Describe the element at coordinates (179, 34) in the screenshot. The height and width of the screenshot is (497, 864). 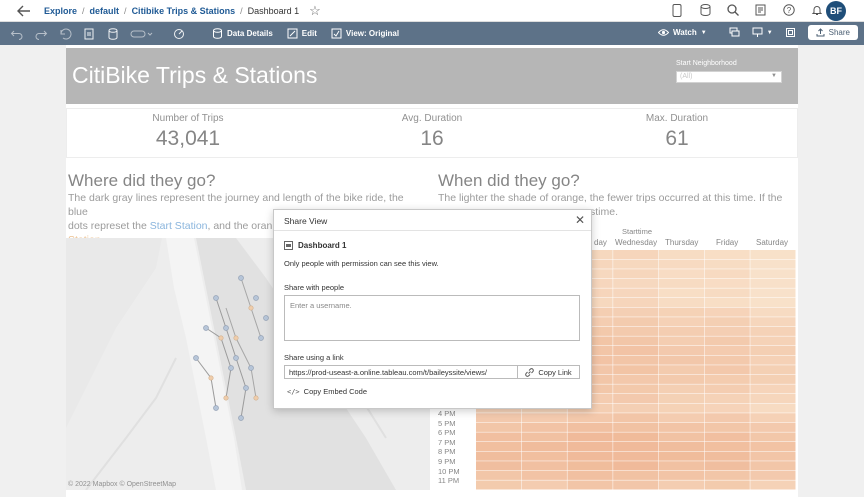
I see `metrics-icon` at that location.